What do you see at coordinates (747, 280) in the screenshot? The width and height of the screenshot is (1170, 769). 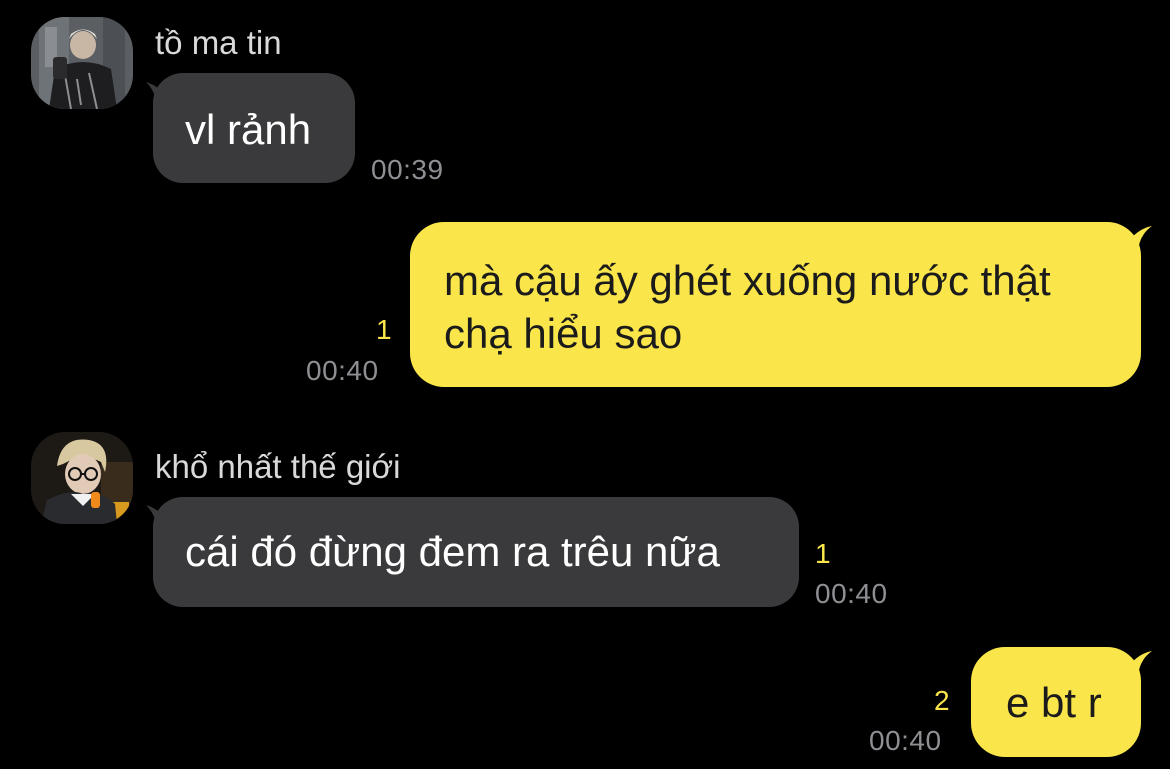 I see `message-text-line: mà cậu ấy ghét xuống nước thật` at bounding box center [747, 280].